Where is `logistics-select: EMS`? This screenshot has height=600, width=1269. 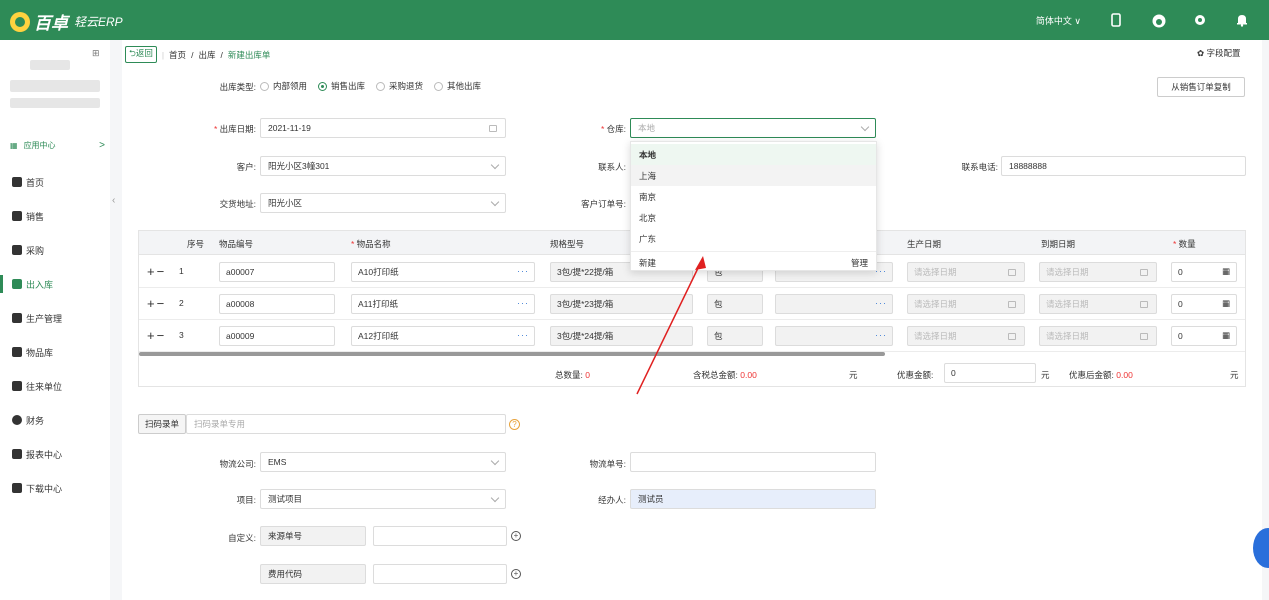 logistics-select: EMS is located at coordinates (383, 462).